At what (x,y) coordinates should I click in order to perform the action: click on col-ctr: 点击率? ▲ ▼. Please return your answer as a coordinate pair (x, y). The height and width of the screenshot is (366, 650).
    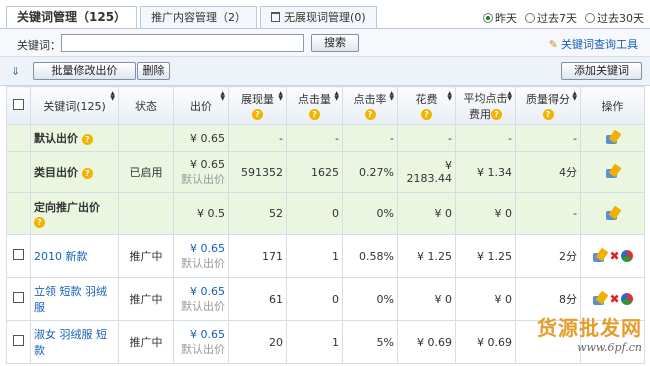
    Looking at the image, I should click on (370, 105).